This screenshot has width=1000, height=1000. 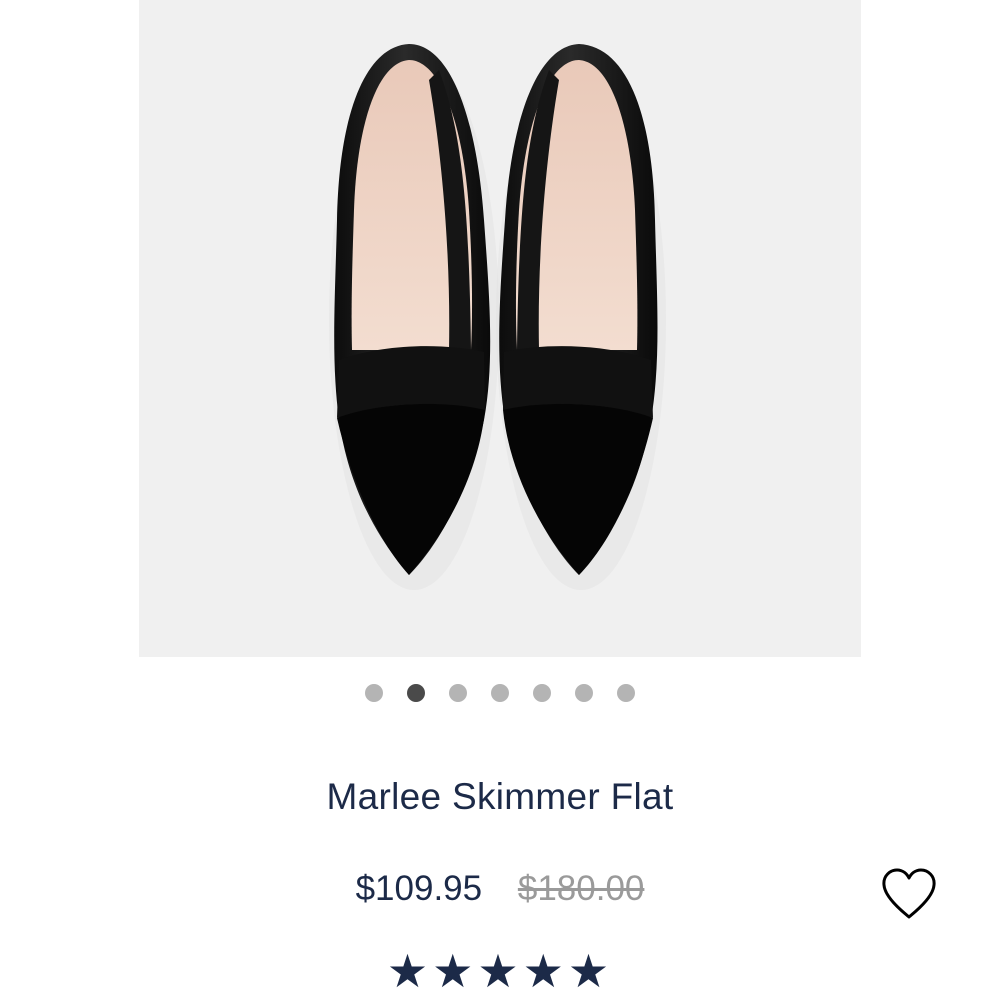 I want to click on image-carousel-dots, so click(x=500, y=694).